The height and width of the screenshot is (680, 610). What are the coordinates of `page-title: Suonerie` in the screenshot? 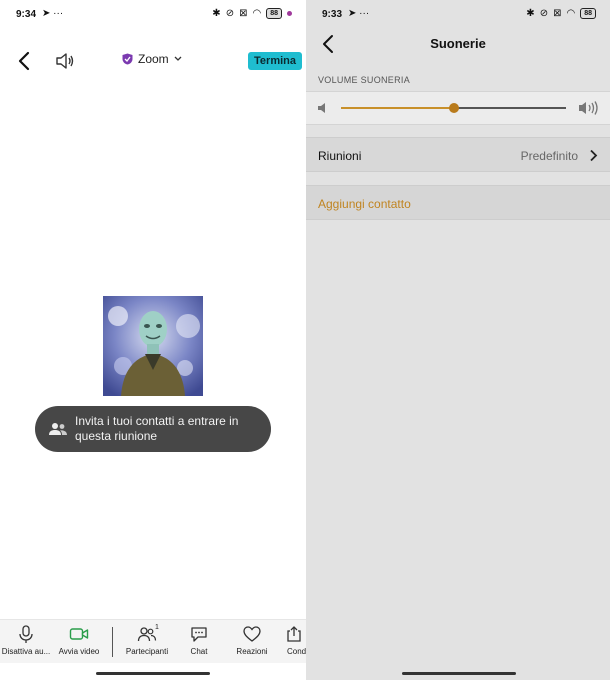 It's located at (458, 43).